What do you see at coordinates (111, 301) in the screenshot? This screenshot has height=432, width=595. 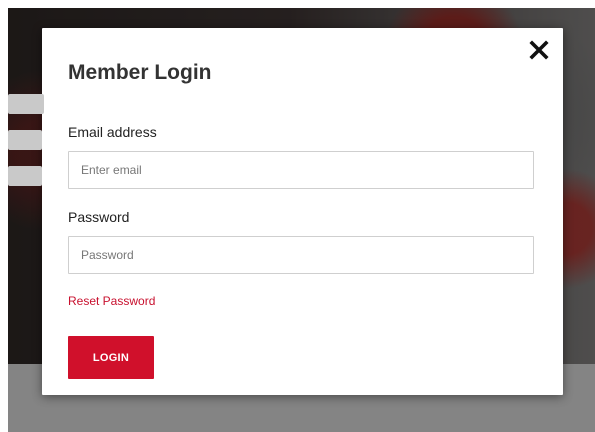 I see `reset-password-link: Reset Password` at bounding box center [111, 301].